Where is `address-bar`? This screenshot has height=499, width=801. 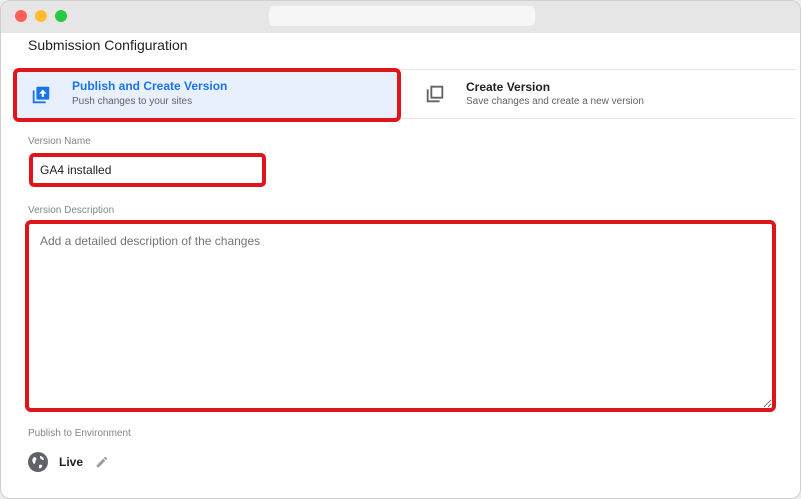
address-bar is located at coordinates (402, 16).